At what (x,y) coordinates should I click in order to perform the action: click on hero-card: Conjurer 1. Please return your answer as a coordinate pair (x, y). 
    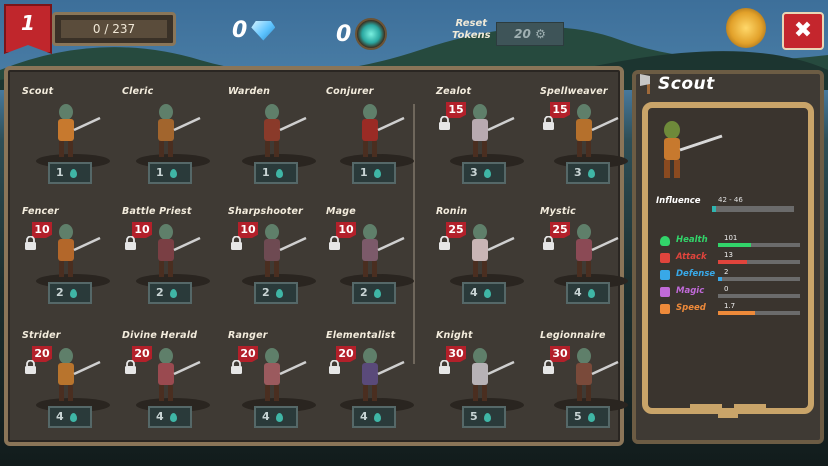
    Looking at the image, I should click on (376, 141).